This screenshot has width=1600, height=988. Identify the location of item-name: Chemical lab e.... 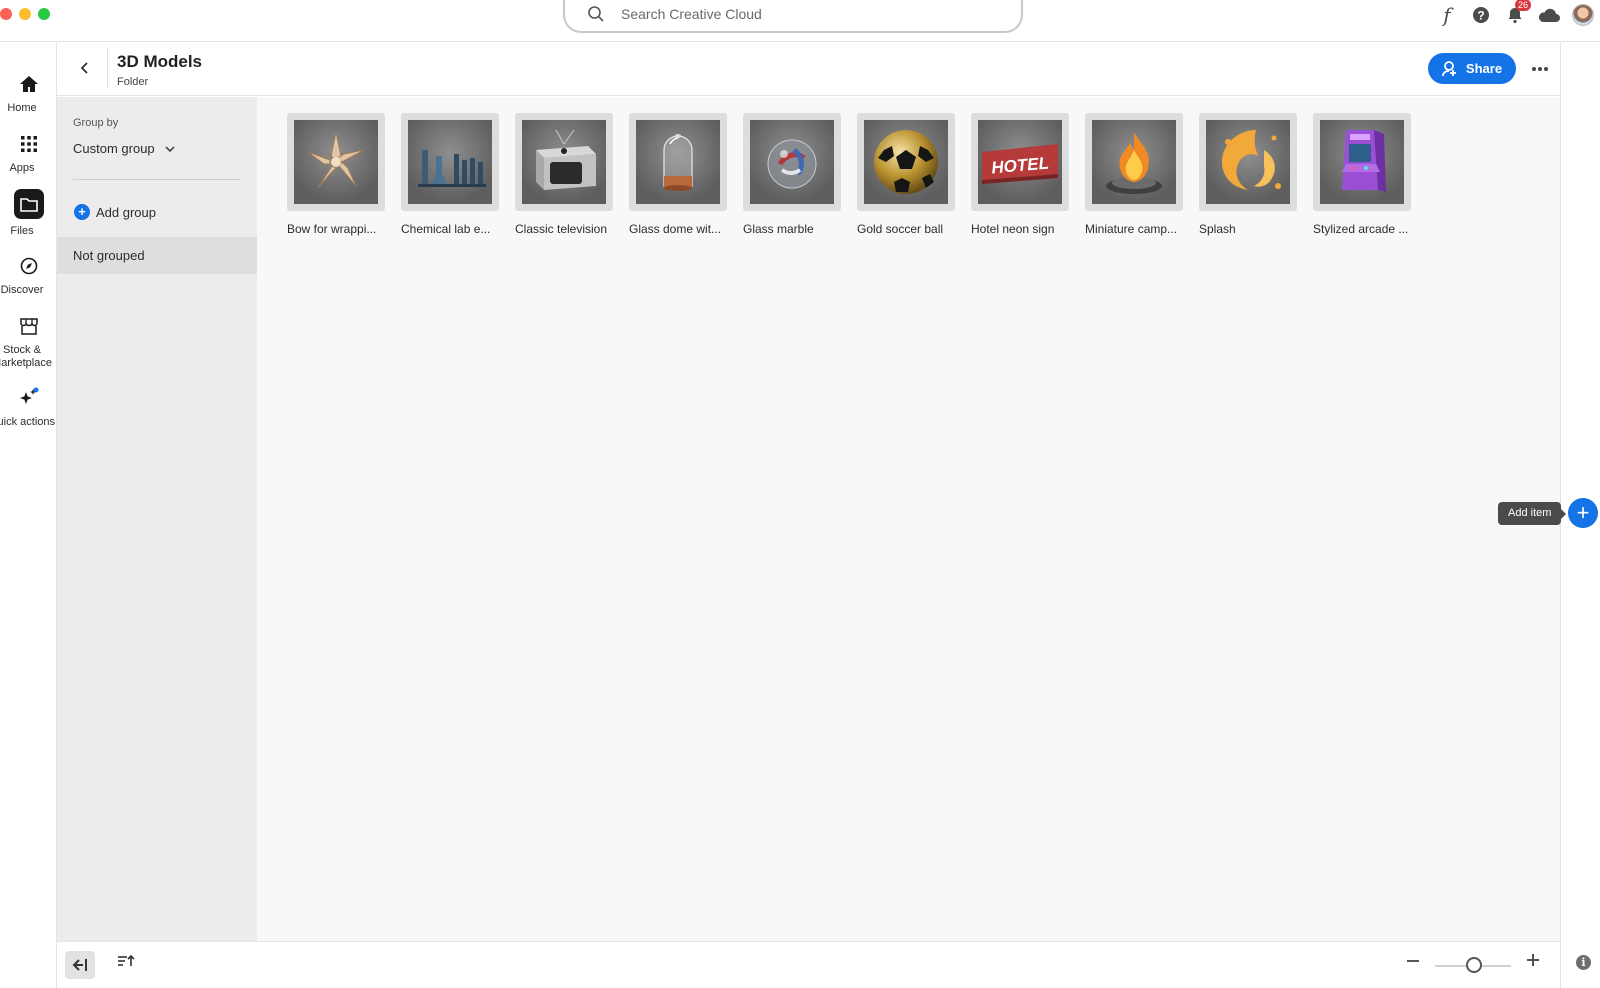
(446, 229).